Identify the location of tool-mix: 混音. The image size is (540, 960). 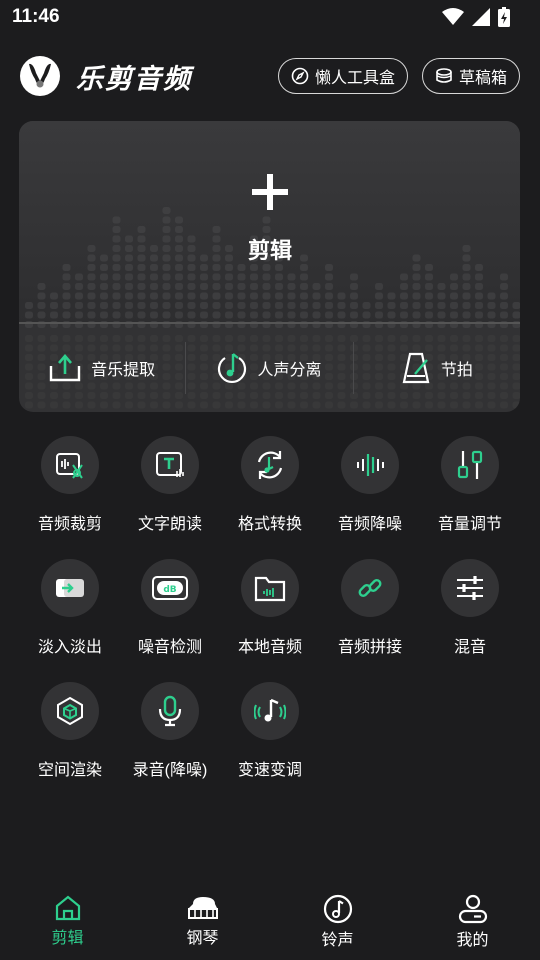
(470, 608).